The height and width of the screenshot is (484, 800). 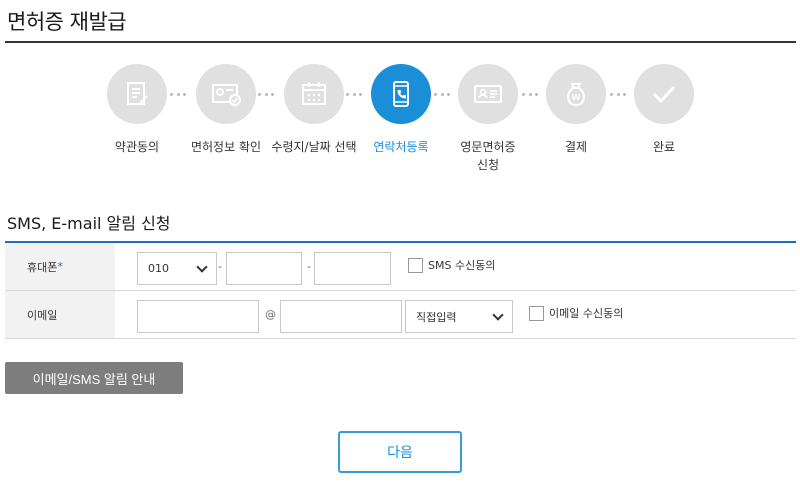 What do you see at coordinates (352, 268) in the screenshot?
I see `phone-last-input` at bounding box center [352, 268].